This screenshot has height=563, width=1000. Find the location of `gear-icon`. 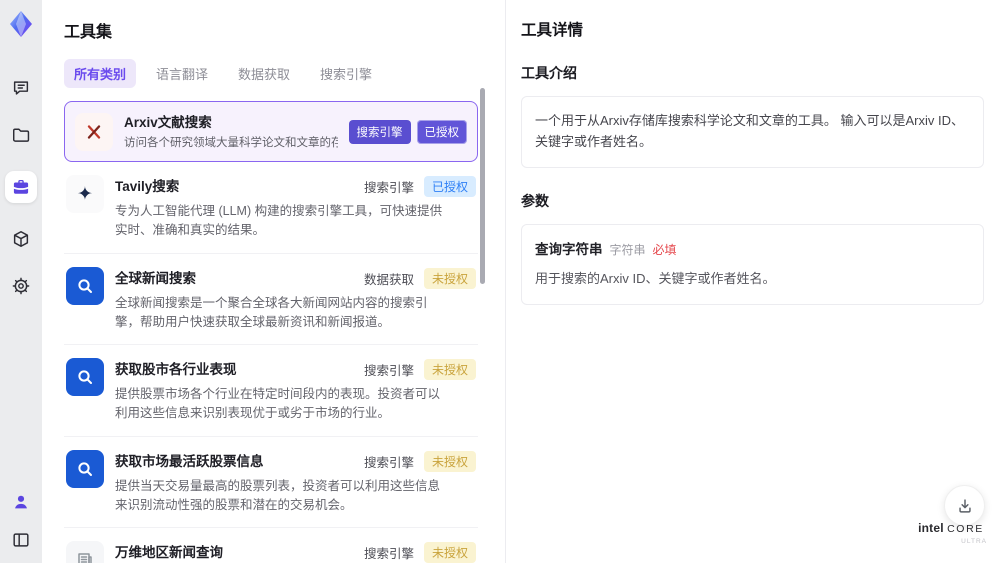

gear-icon is located at coordinates (21, 286).